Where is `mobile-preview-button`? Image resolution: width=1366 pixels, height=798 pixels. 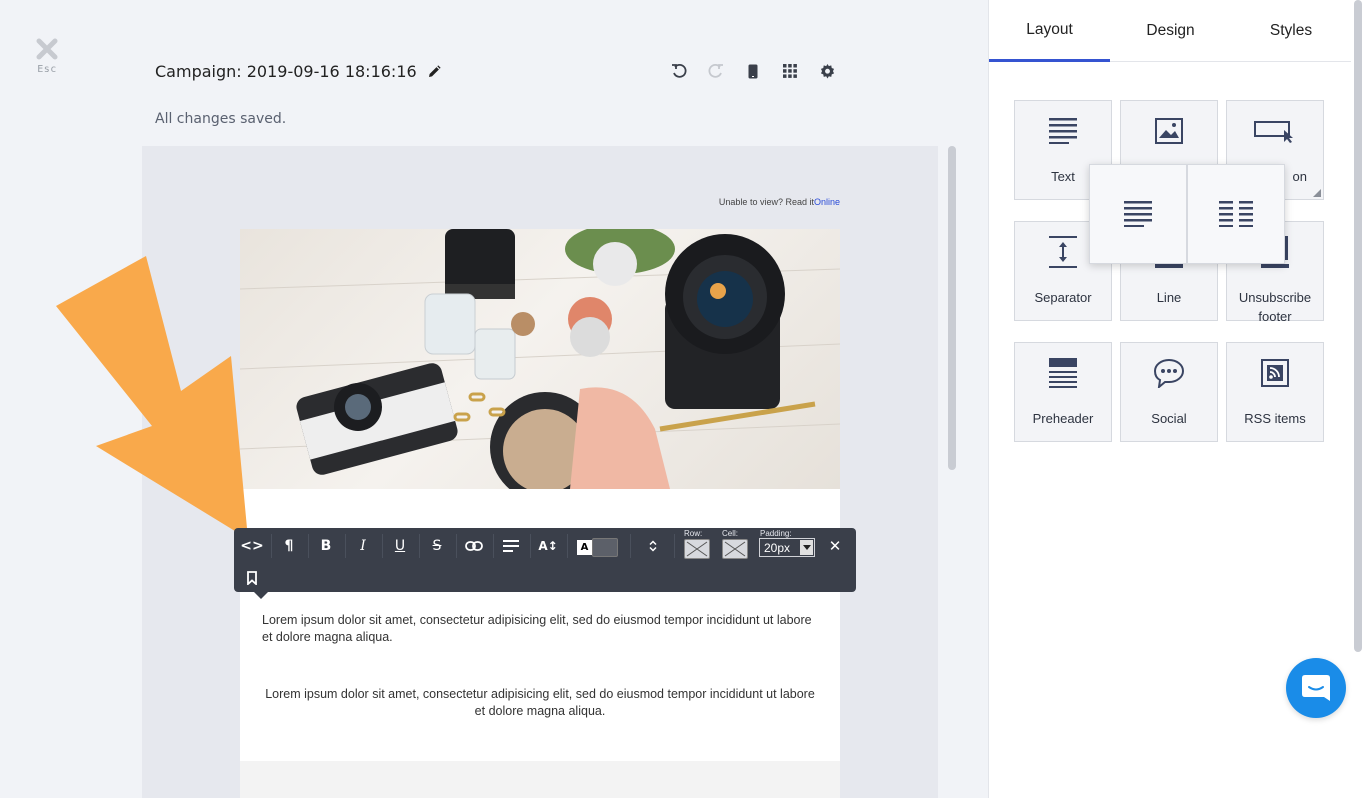 mobile-preview-button is located at coordinates (753, 71).